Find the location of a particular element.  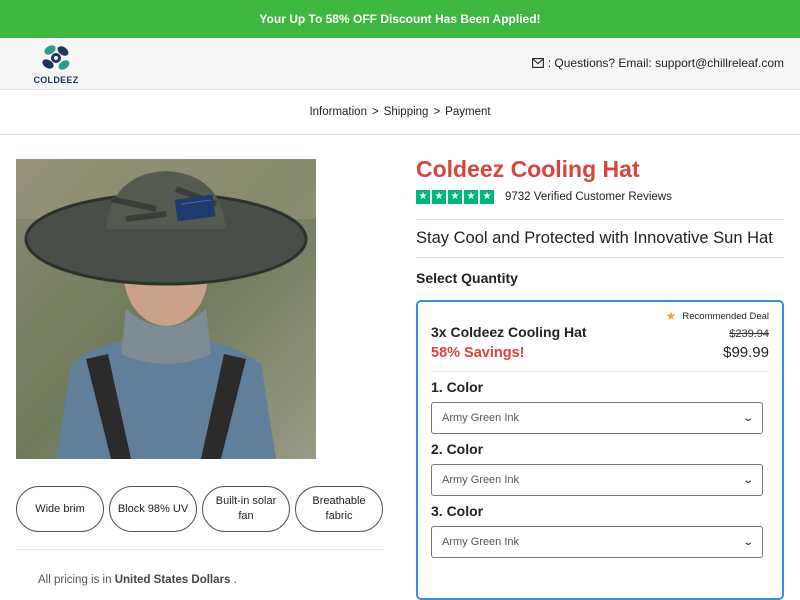

feature-pill: Breathable fabric is located at coordinates (339, 509).